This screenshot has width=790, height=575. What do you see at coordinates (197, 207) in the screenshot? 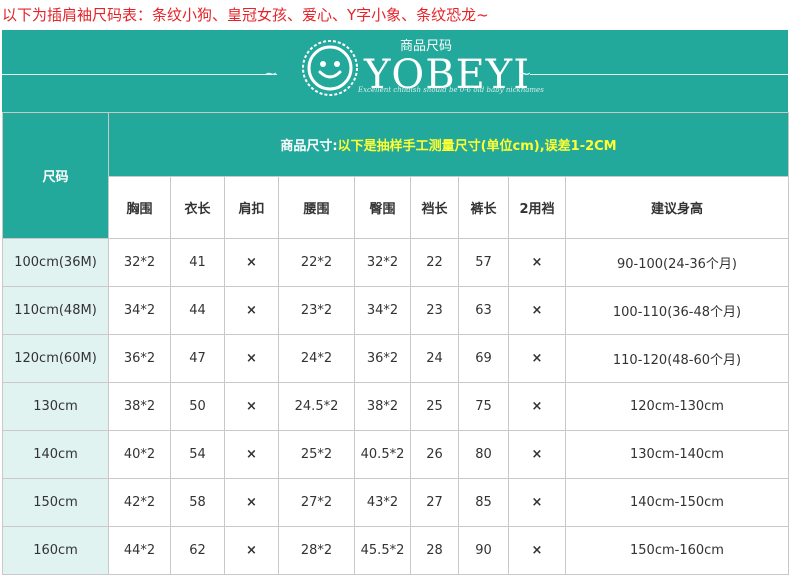
I see `column-header-length: 衣长` at bounding box center [197, 207].